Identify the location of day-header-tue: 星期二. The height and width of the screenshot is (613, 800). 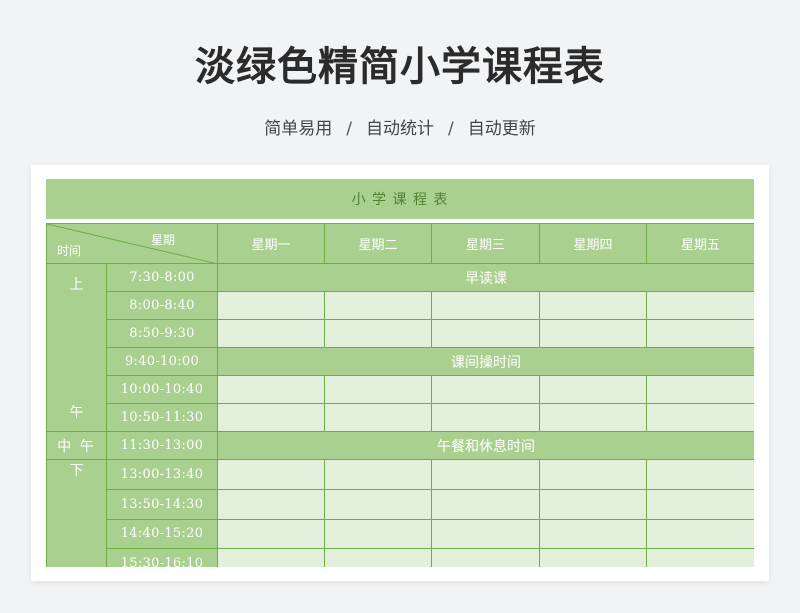
(378, 243).